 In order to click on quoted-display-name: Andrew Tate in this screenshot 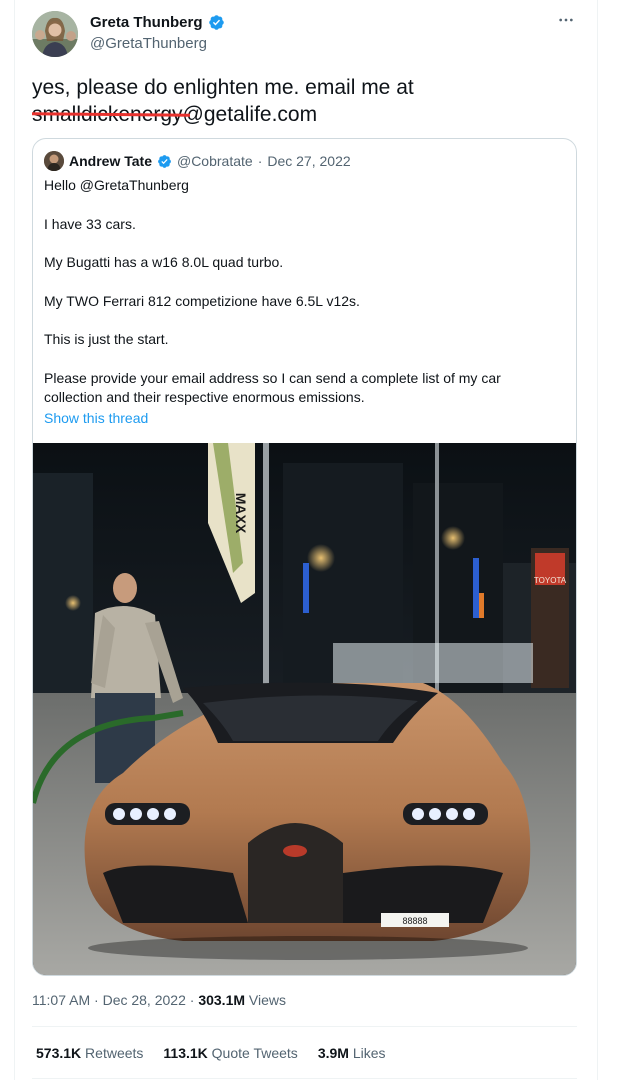, I will do `click(110, 161)`.